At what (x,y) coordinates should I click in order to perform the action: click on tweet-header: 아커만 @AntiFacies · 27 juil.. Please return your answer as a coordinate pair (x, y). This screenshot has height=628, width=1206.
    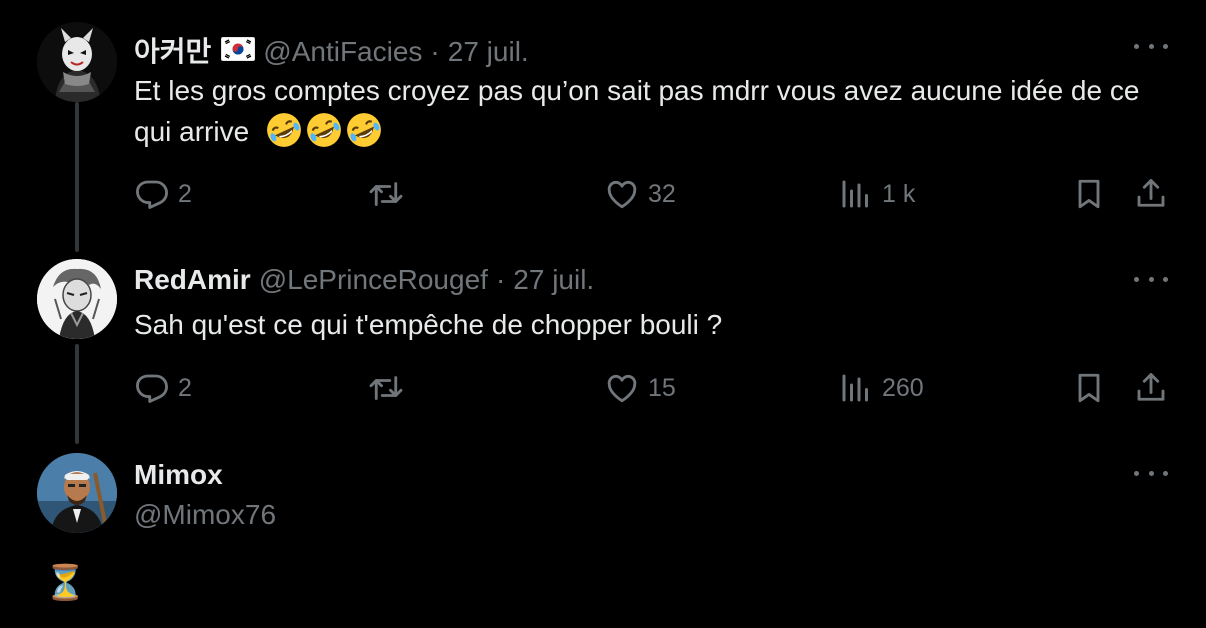
    Looking at the image, I should click on (331, 50).